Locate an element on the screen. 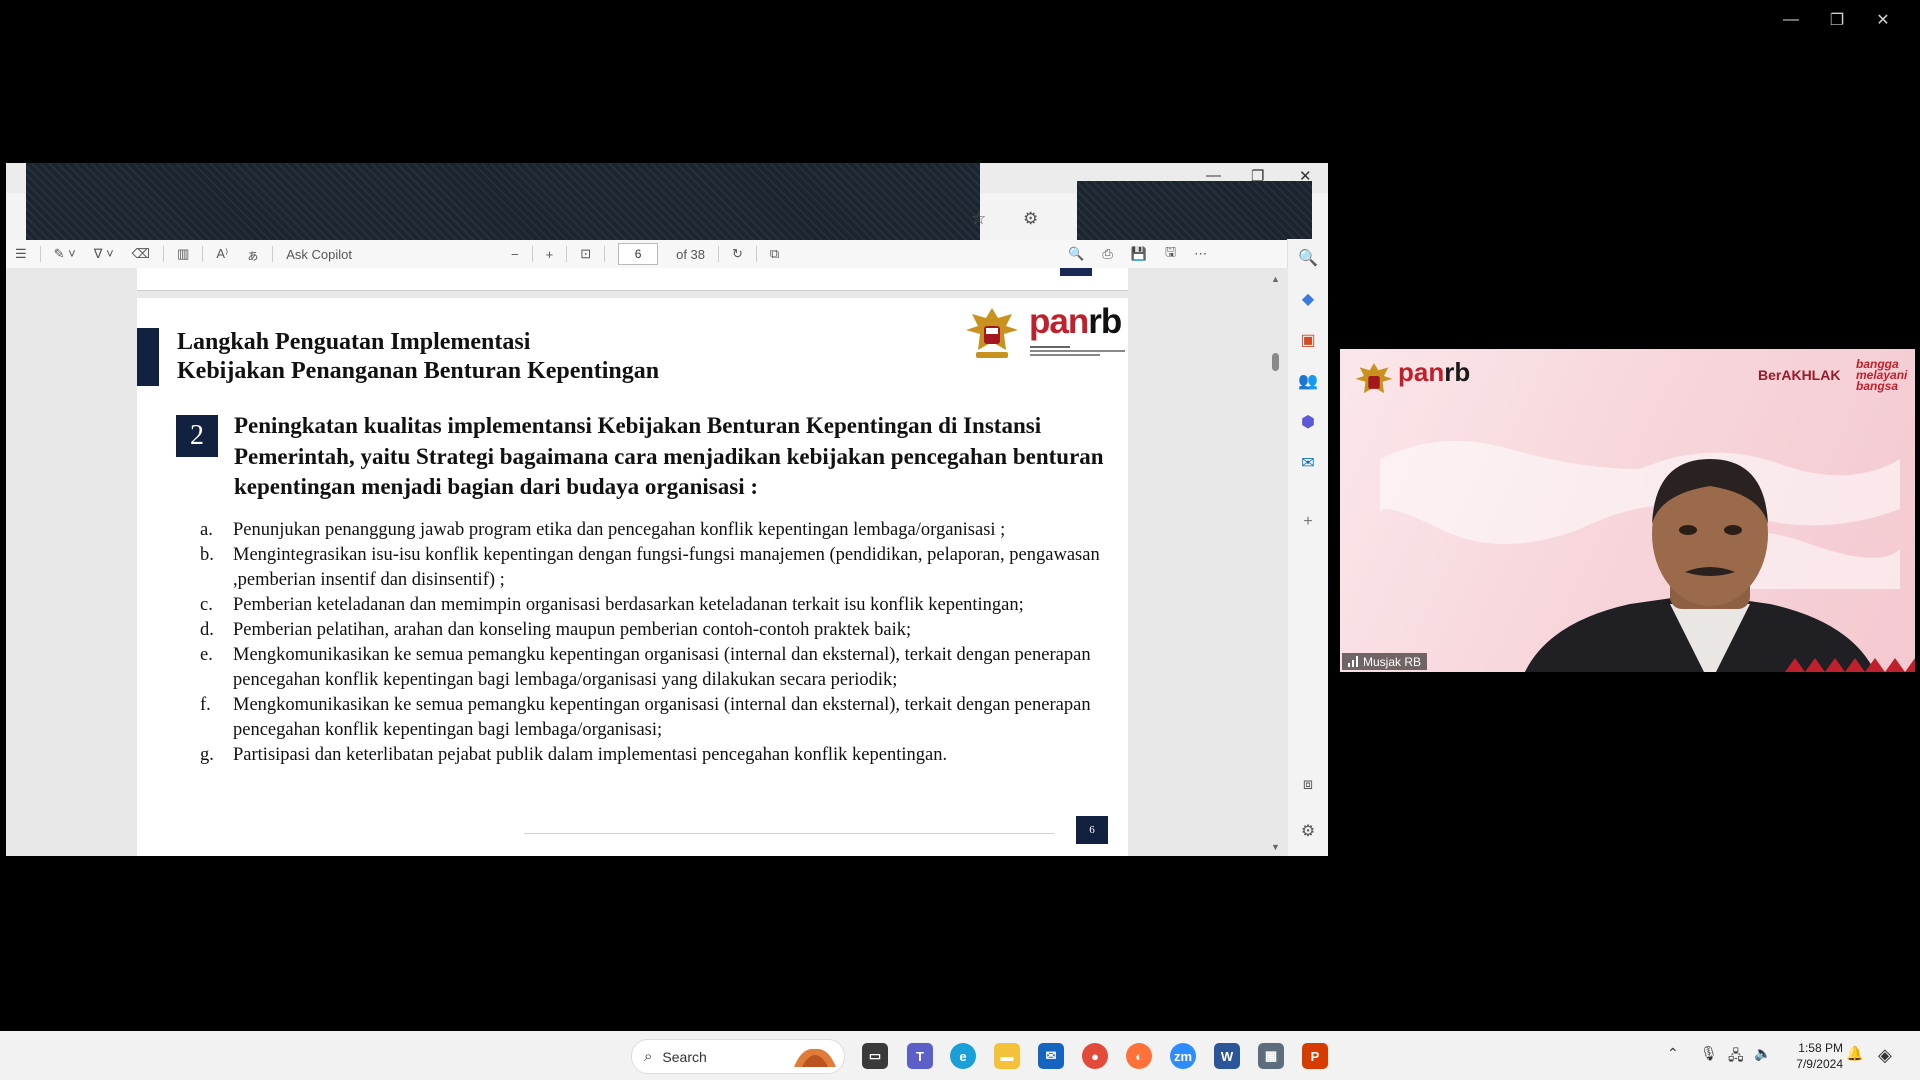 The width and height of the screenshot is (1920, 1080). two-page-icon: ⧉ is located at coordinates (774, 254).